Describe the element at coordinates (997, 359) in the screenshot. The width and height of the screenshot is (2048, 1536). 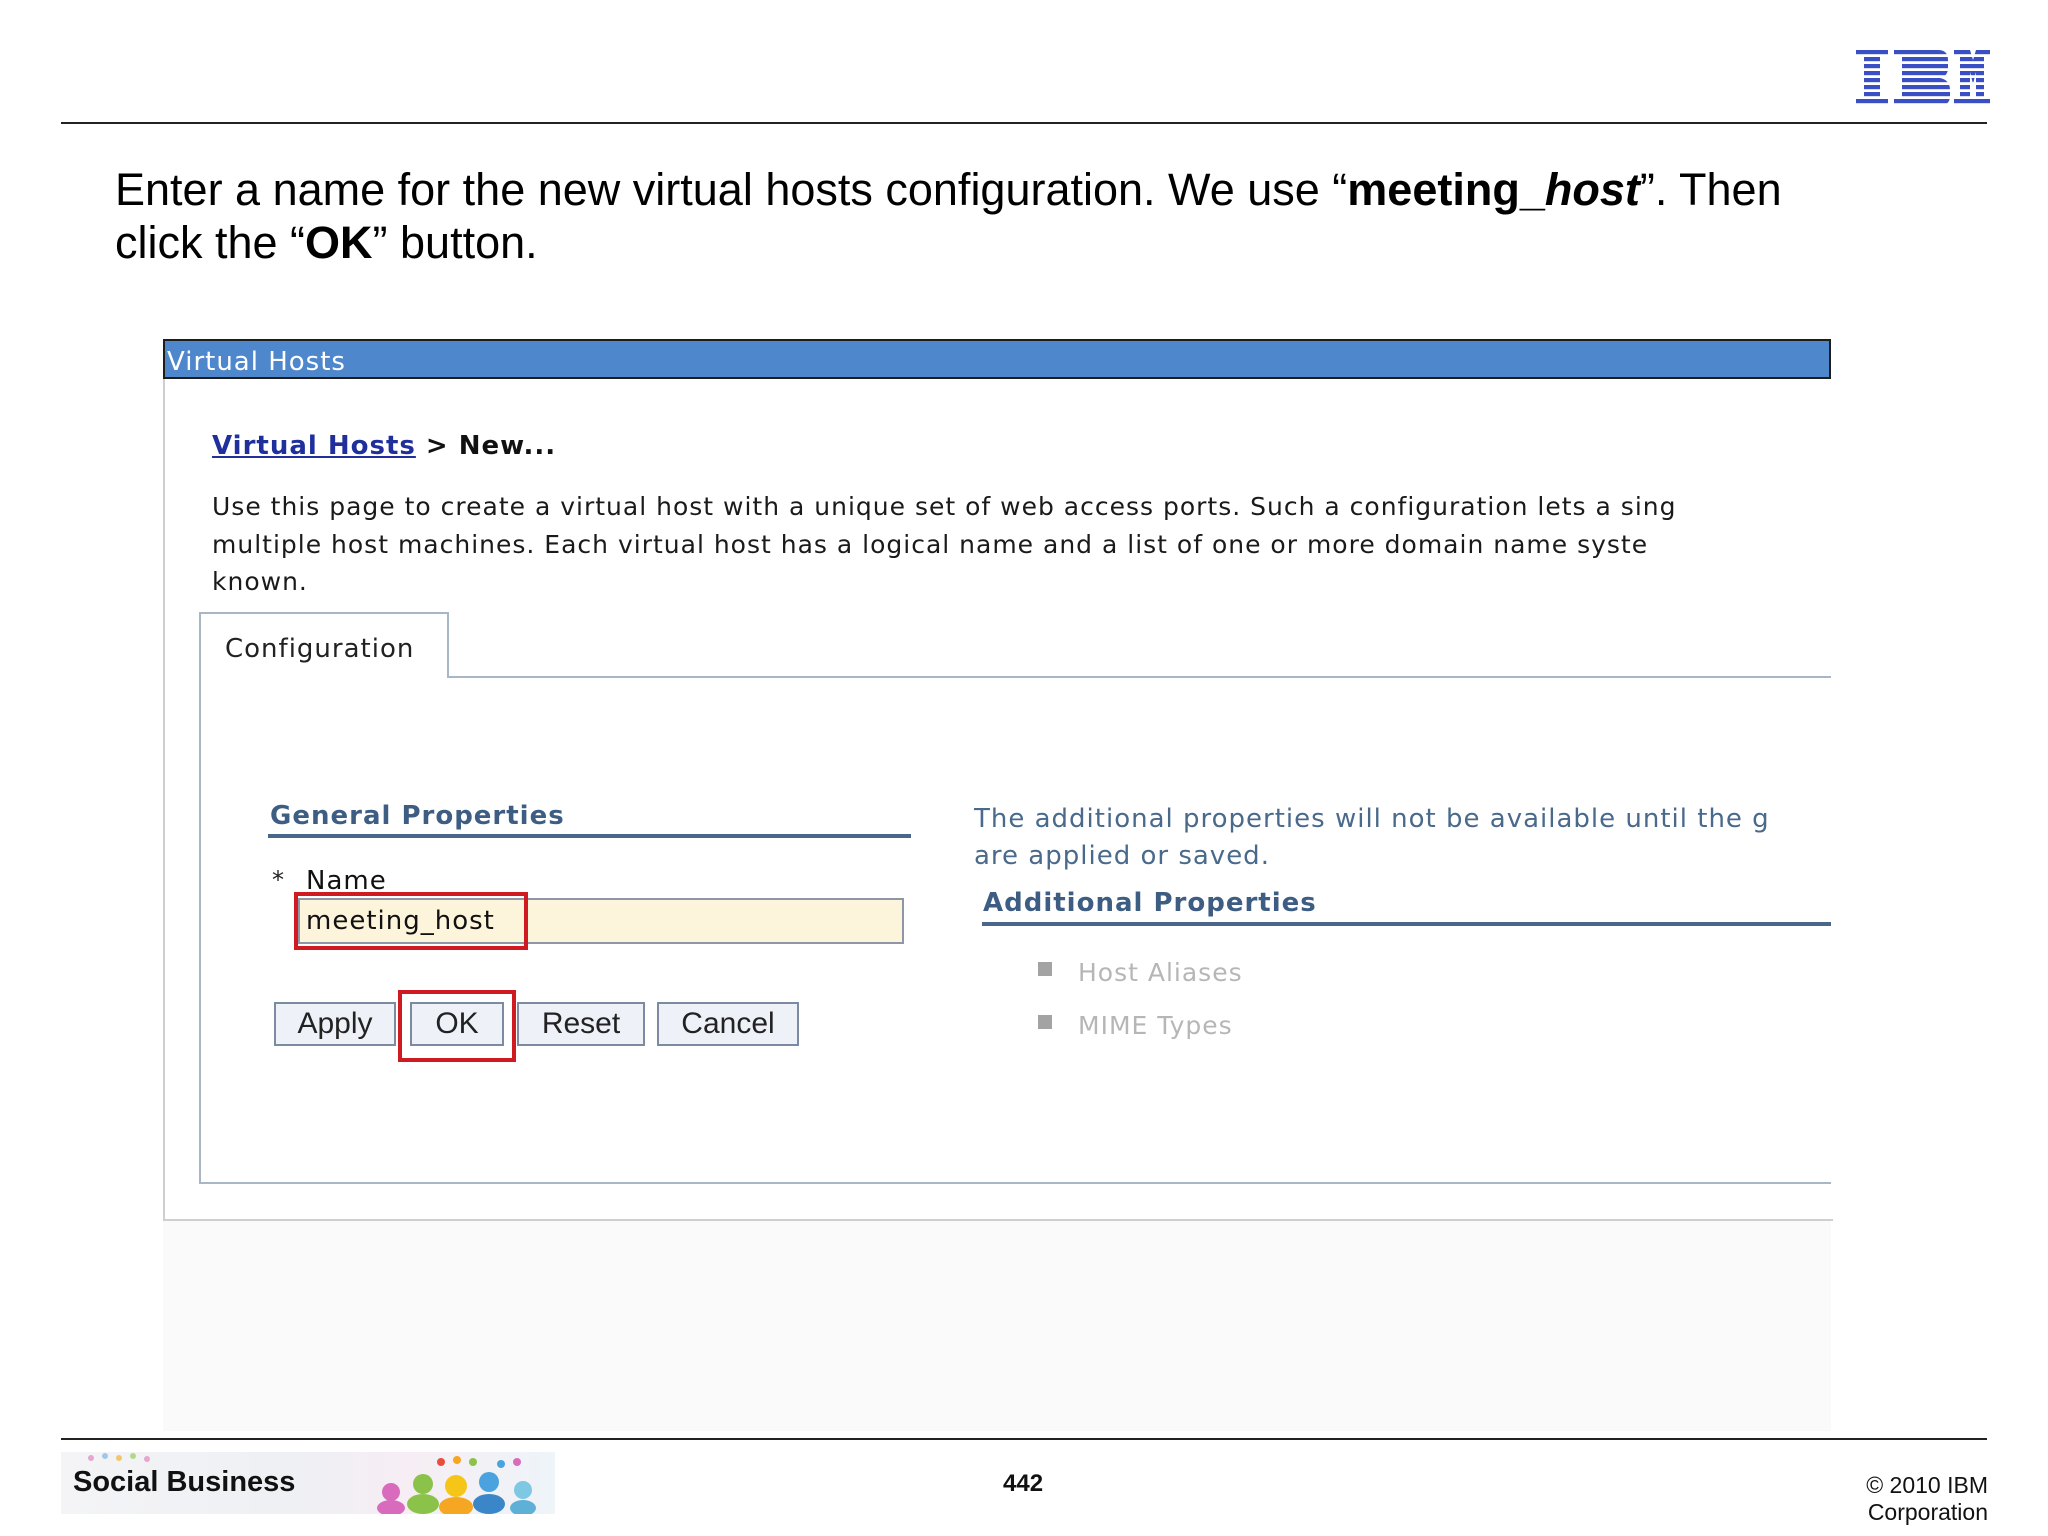
I see `console-title-bar: Virtual Hosts` at that location.